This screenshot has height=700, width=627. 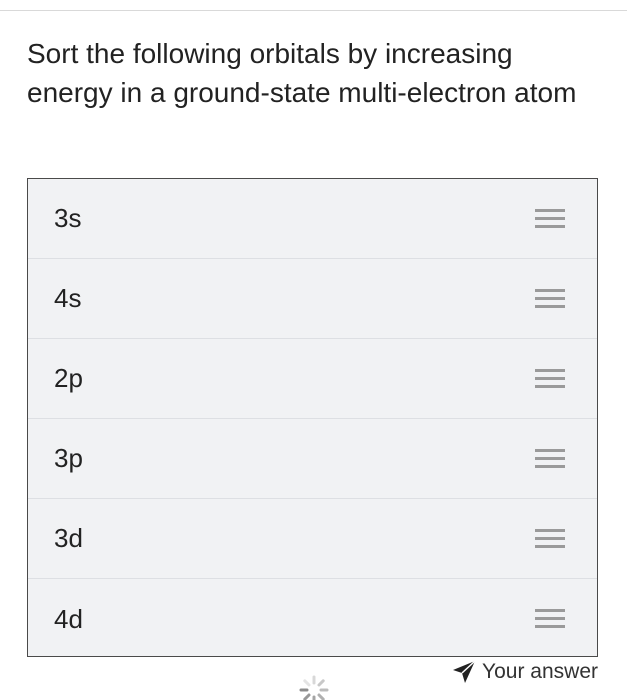 What do you see at coordinates (314, 687) in the screenshot?
I see `spinner-icon` at bounding box center [314, 687].